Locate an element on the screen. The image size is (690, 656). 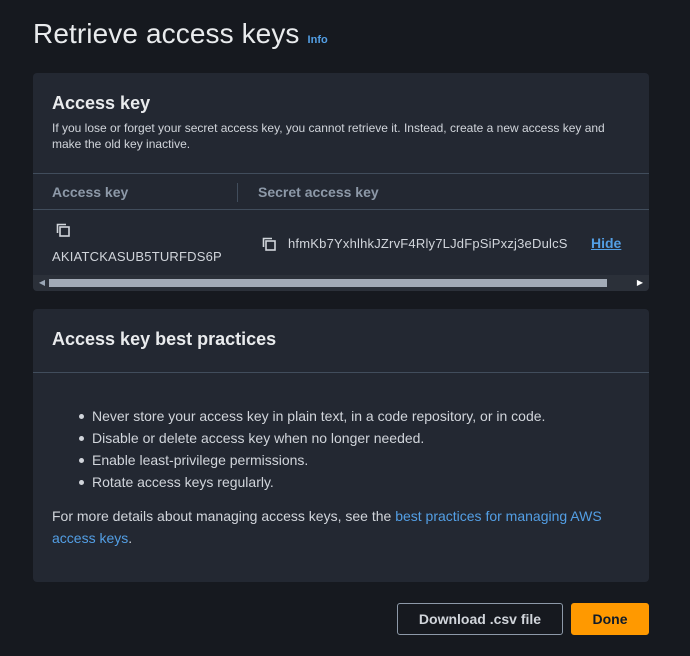
table-header: Access key Secret access key is located at coordinates (341, 191).